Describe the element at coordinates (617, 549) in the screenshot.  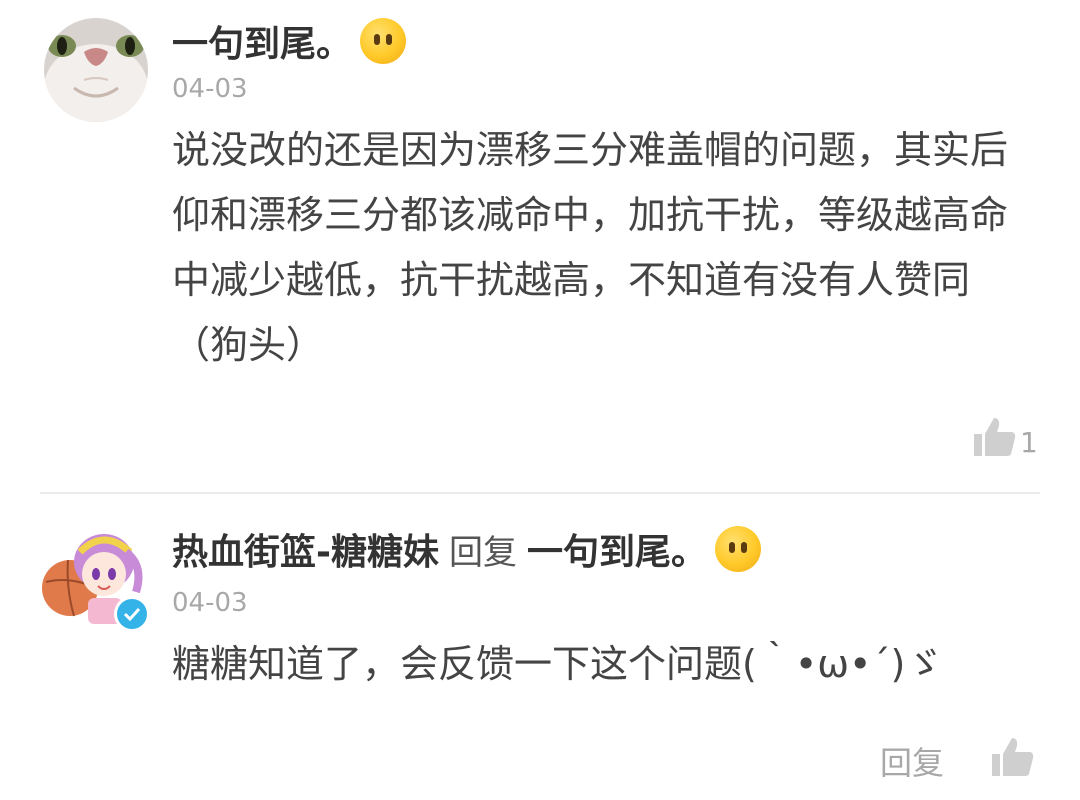
I see `reply-to-username: 一句到尾。` at that location.